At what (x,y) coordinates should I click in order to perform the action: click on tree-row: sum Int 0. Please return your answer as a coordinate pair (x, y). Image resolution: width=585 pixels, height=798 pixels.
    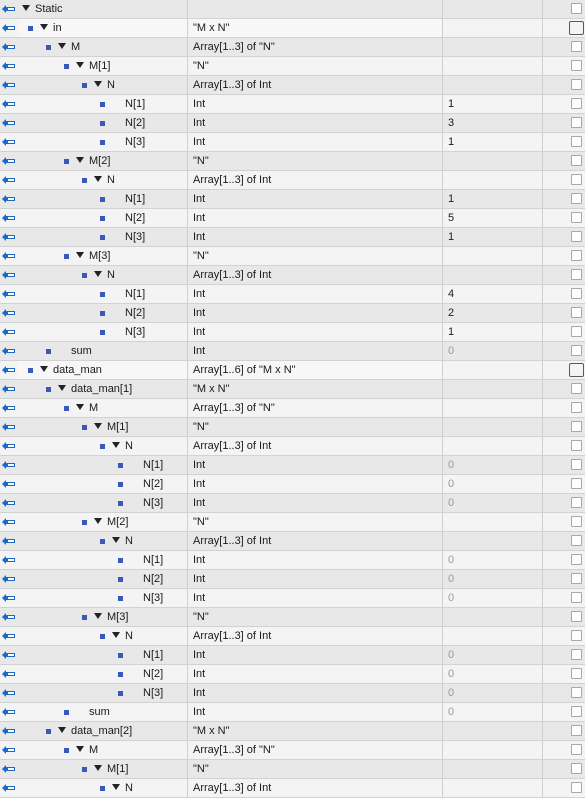
    Looking at the image, I should click on (292, 351).